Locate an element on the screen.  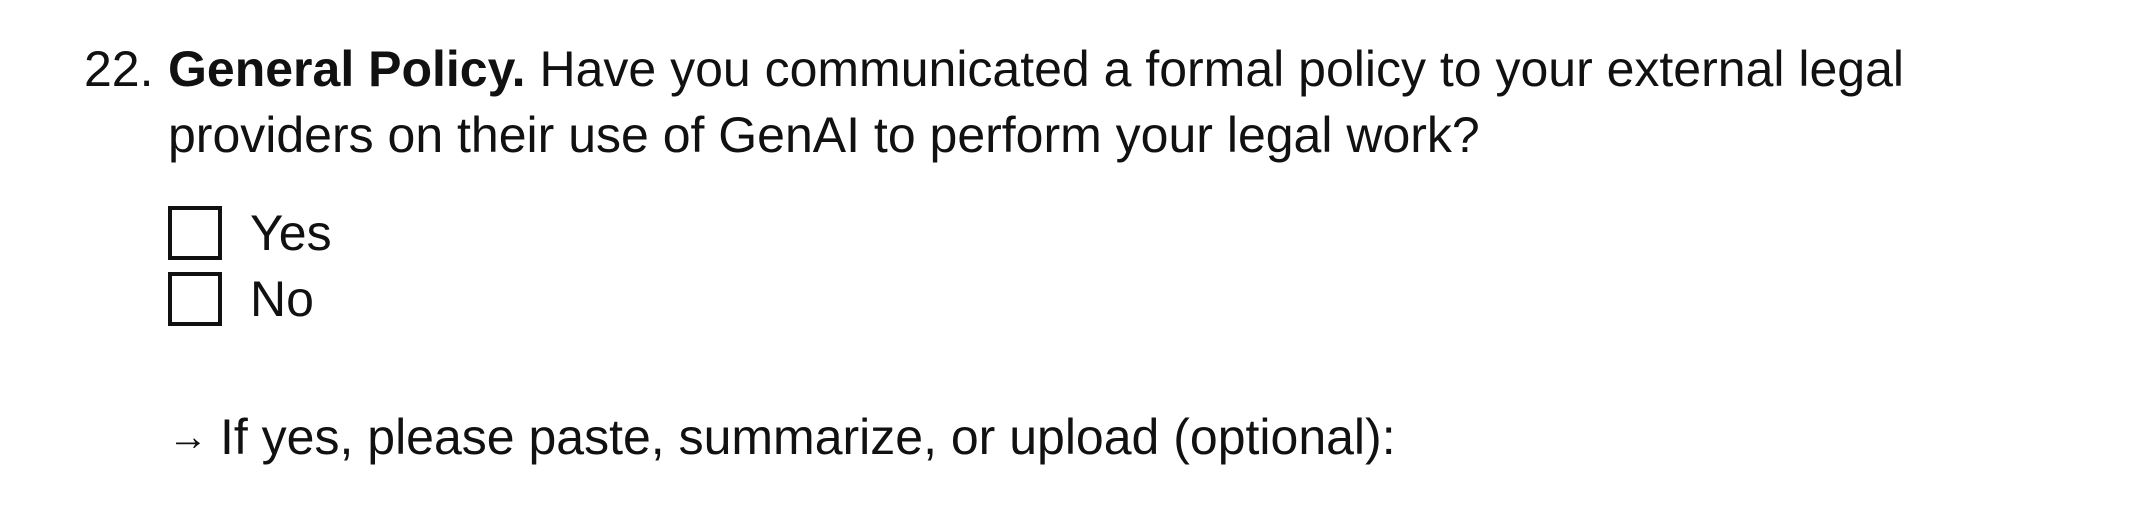
question-number: 22. is located at coordinates (119, 69).